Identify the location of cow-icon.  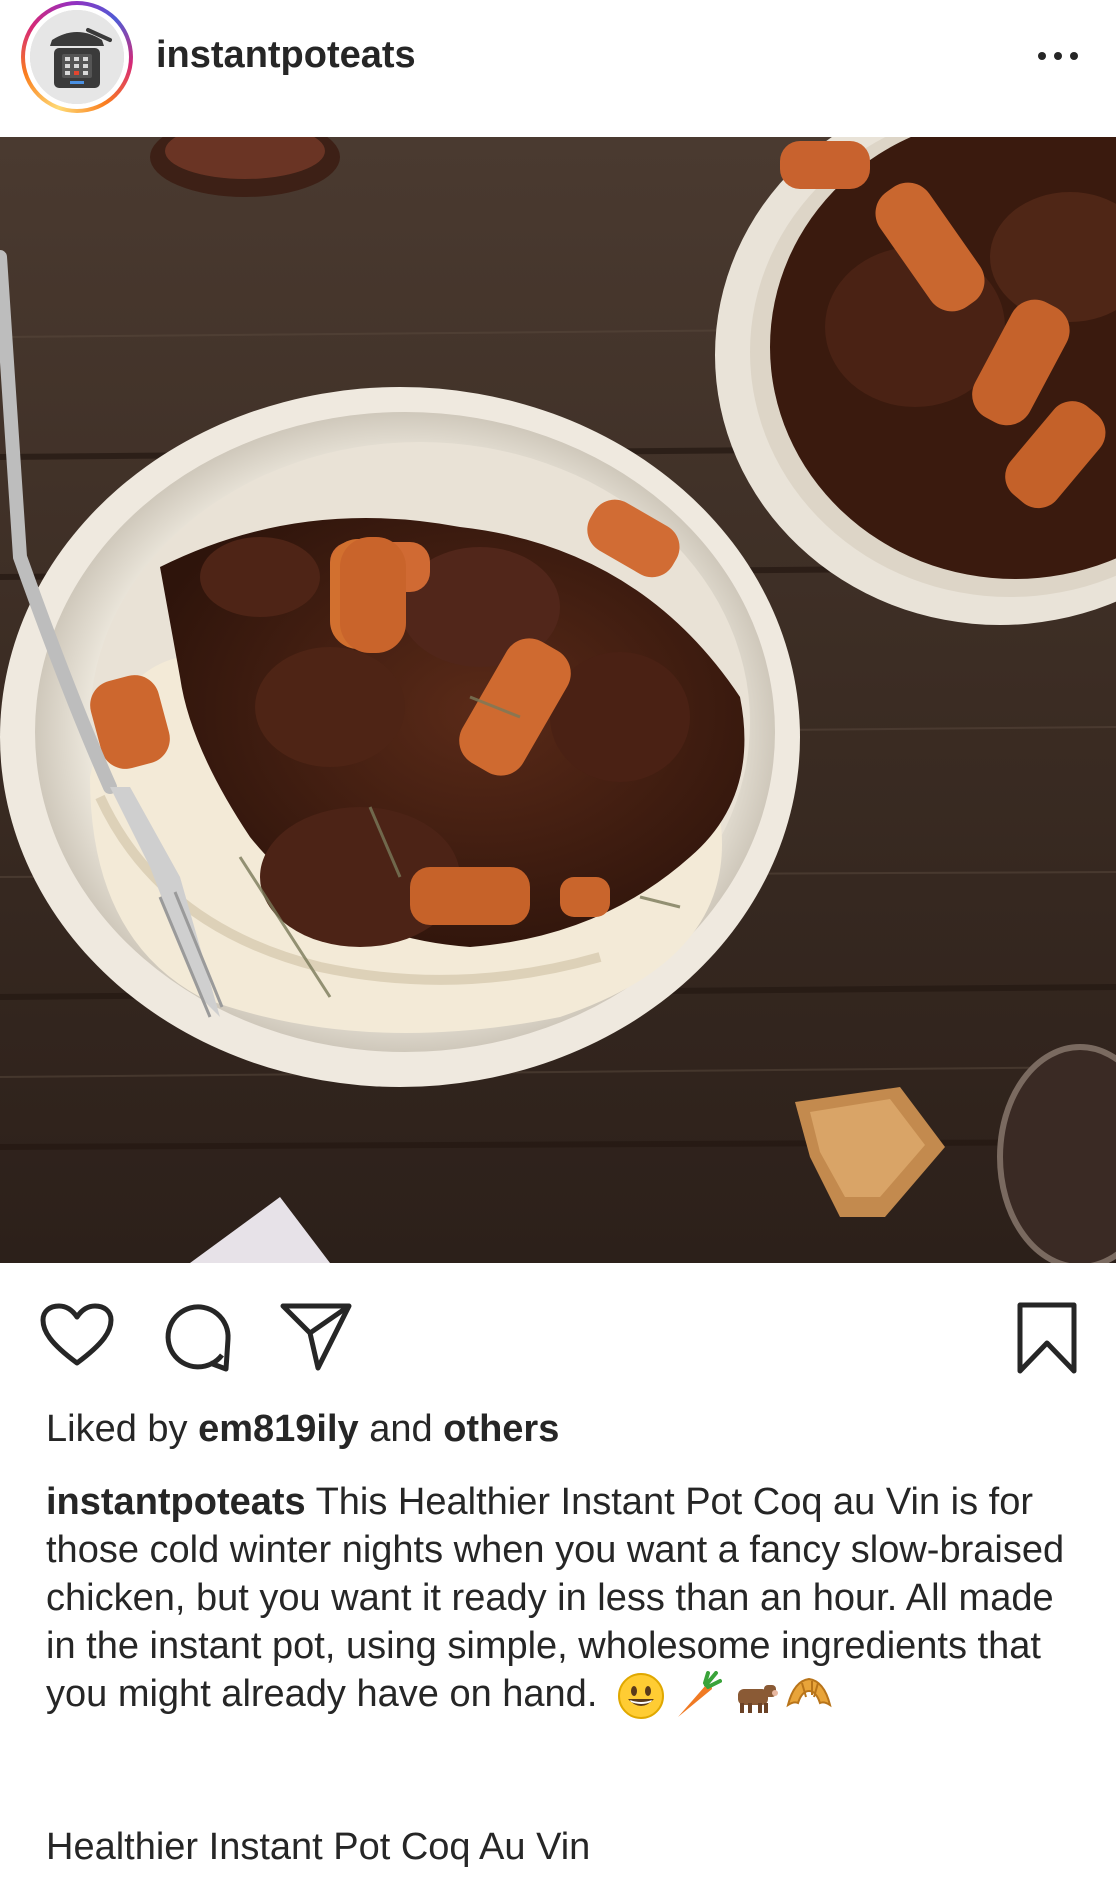
(757, 1698).